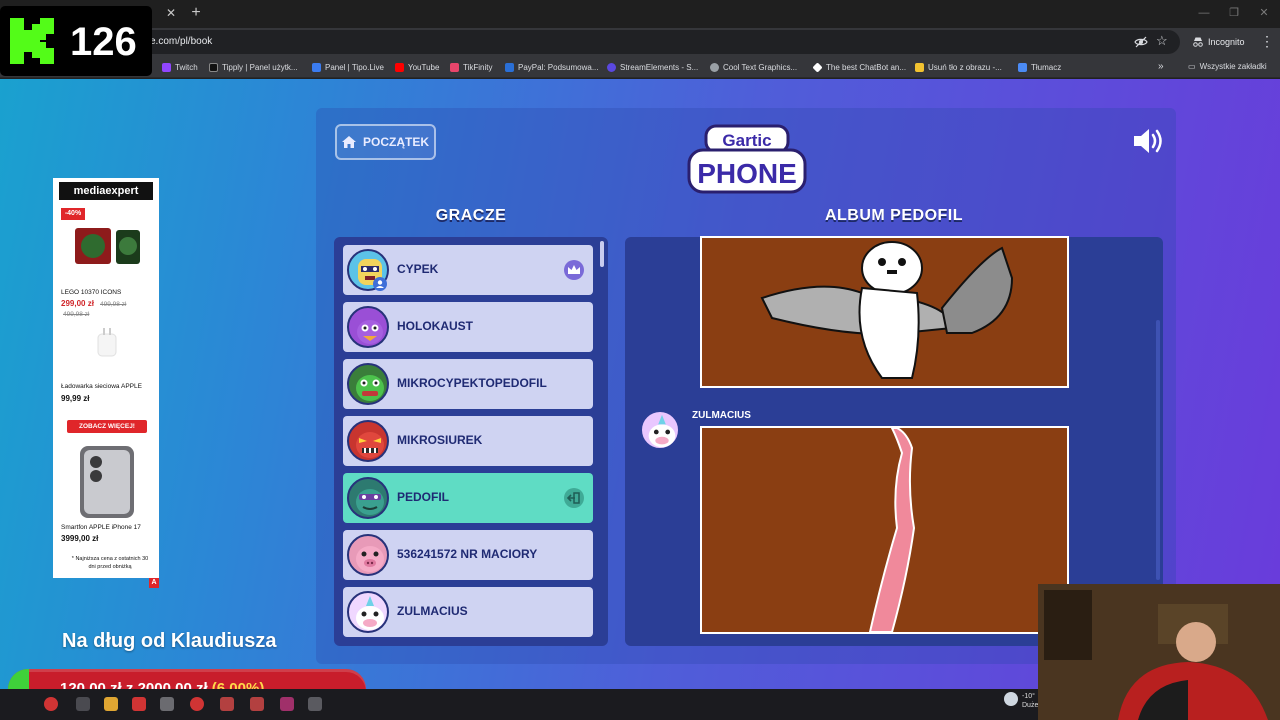 The width and height of the screenshot is (1280, 720). Describe the element at coordinates (919, 67) in the screenshot. I see `remove-bg-icon` at that location.